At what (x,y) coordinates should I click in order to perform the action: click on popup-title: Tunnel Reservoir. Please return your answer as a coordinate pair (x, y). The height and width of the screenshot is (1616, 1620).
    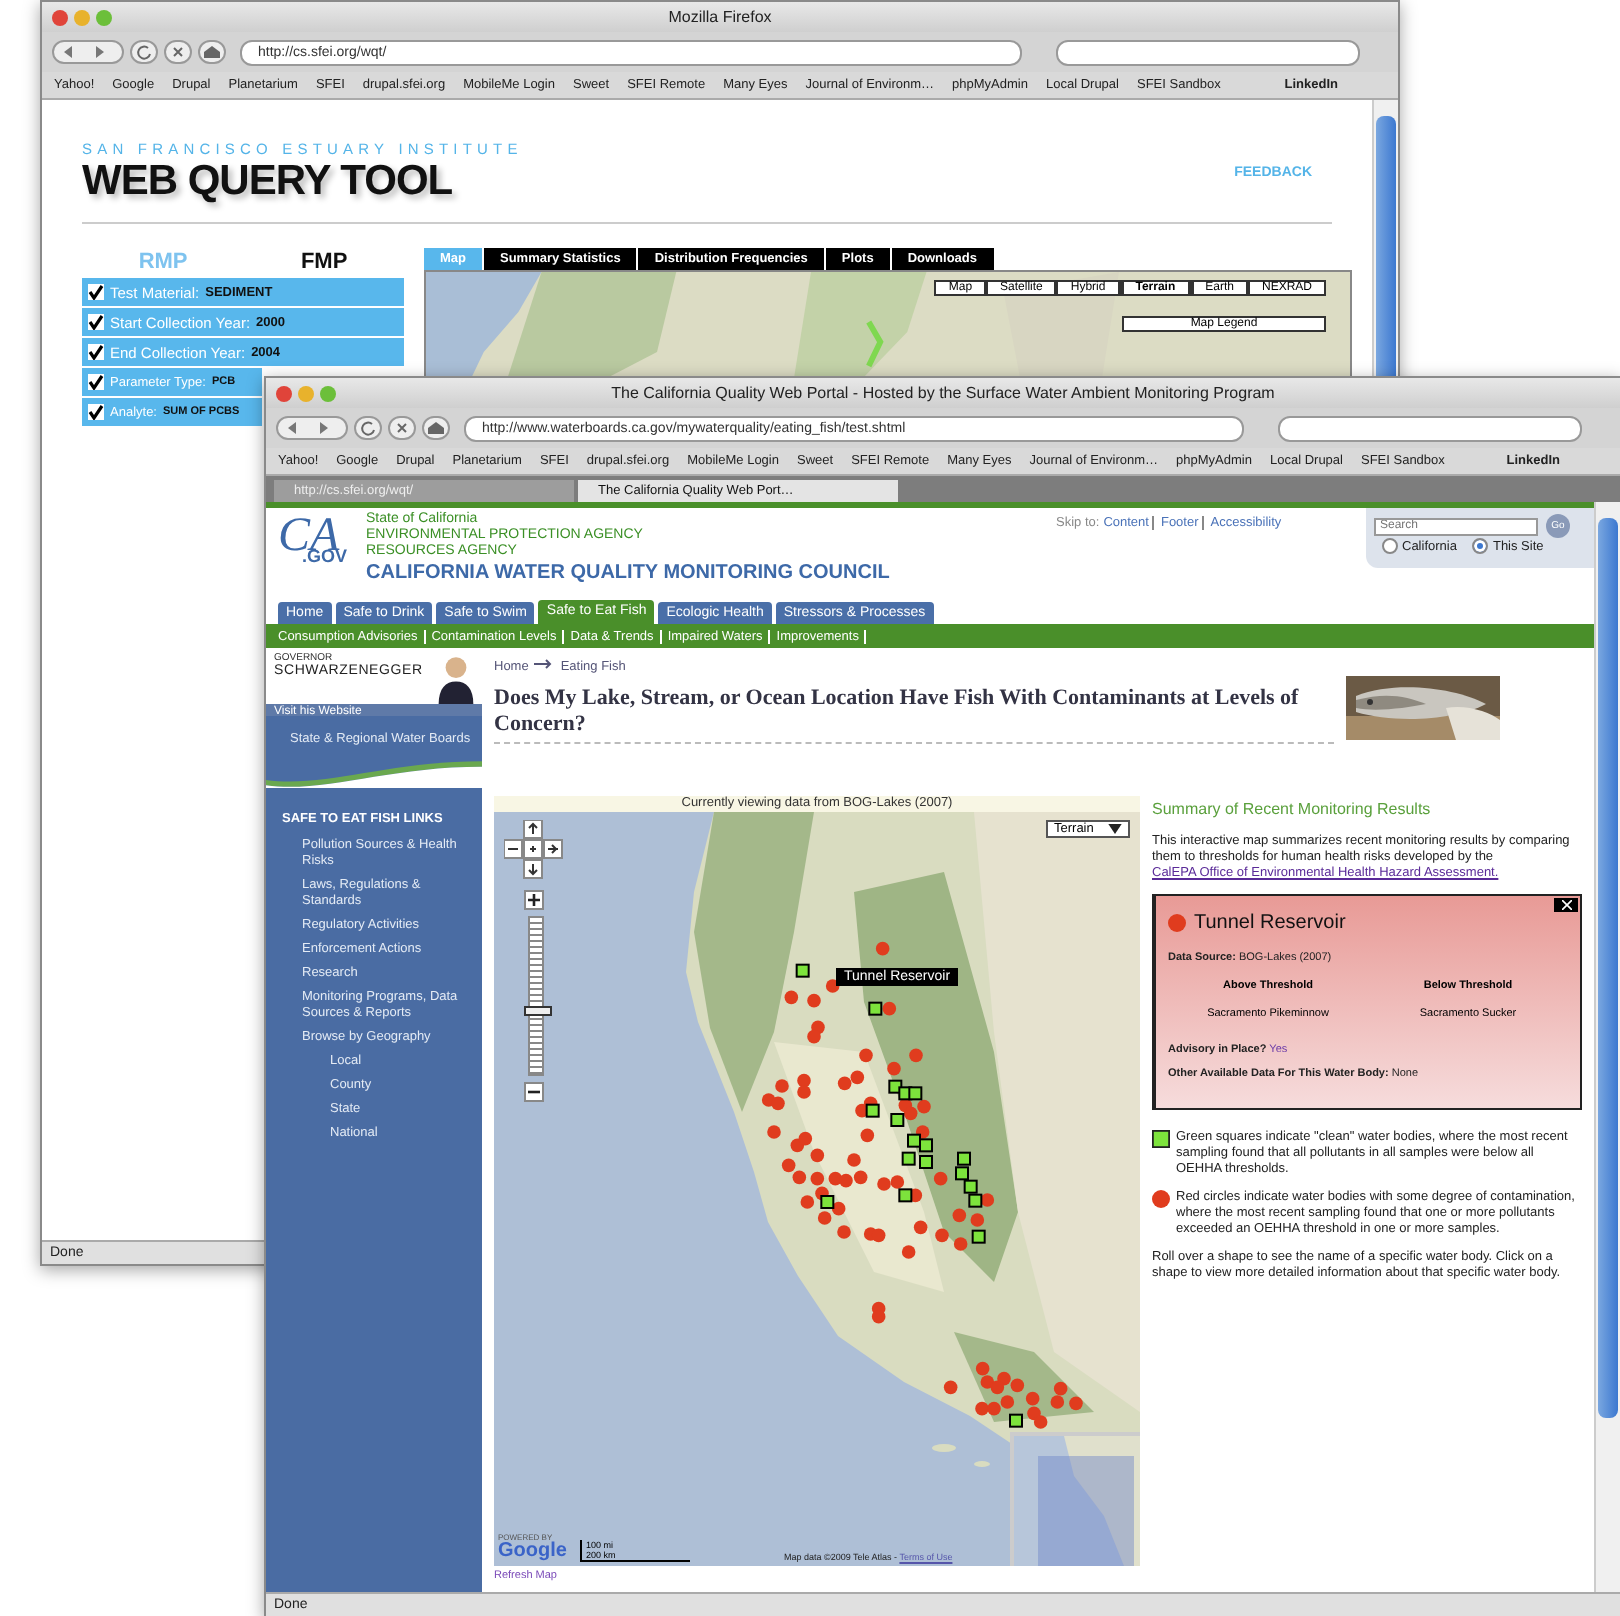
    Looking at the image, I should click on (1270, 923).